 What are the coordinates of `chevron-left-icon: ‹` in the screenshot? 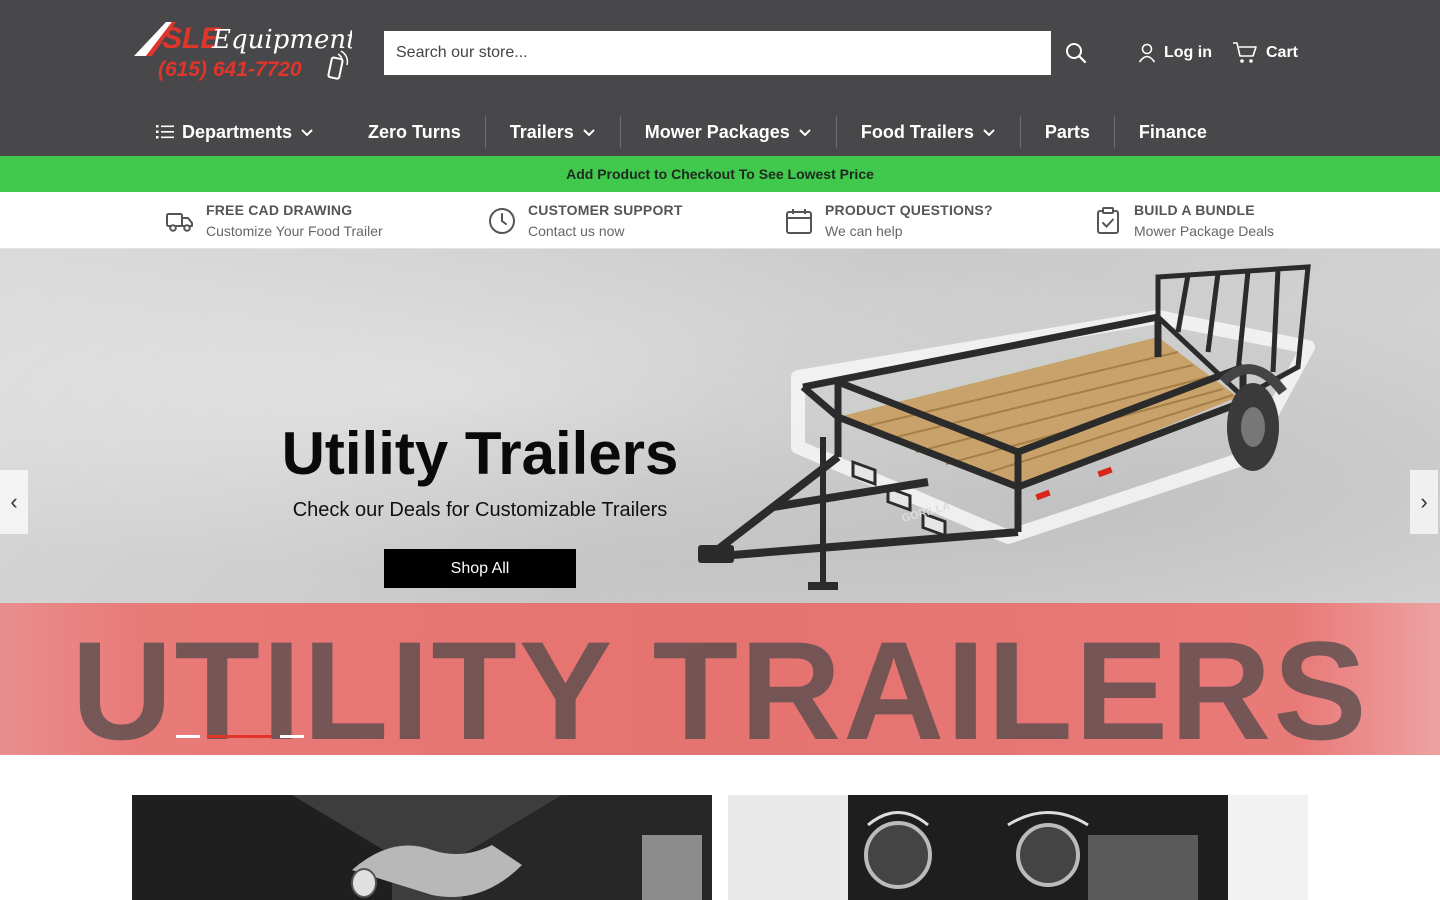 It's located at (14, 501).